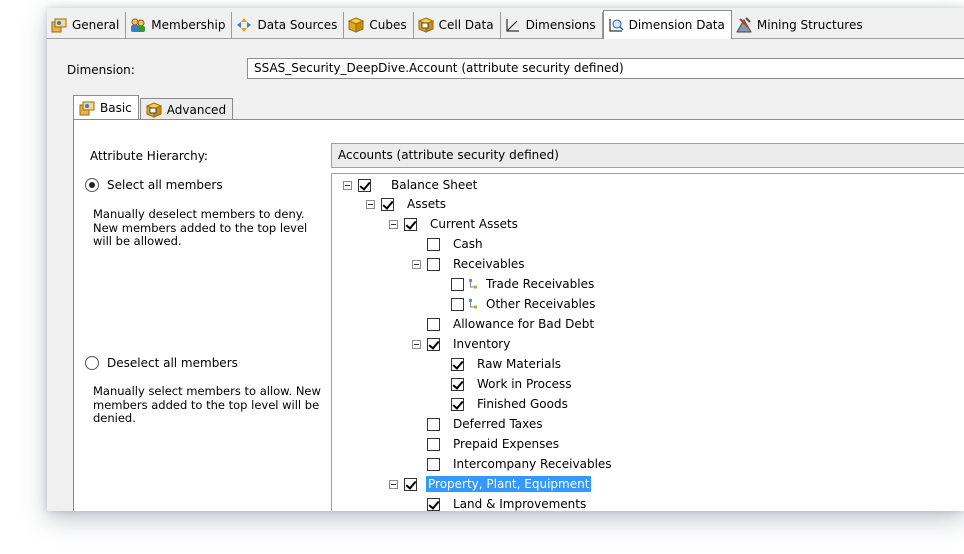 Image resolution: width=964 pixels, height=554 pixels. I want to click on tree-node: Trade Receivables, so click(516, 284).